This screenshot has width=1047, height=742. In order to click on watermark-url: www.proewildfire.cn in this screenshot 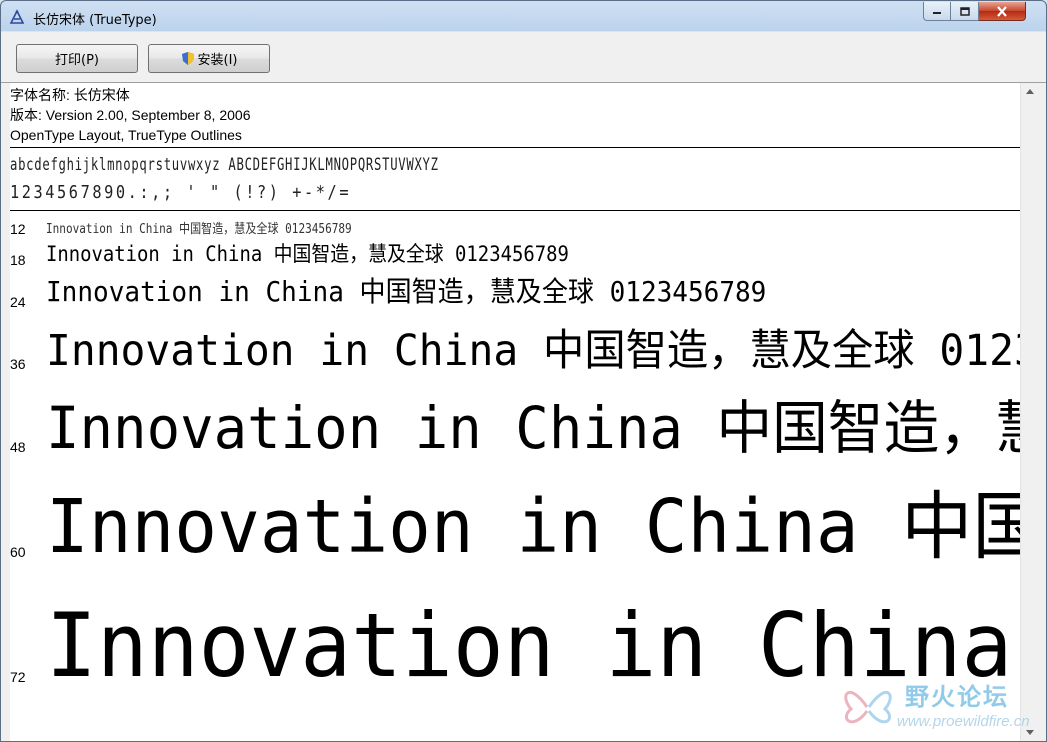, I will do `click(963, 721)`.